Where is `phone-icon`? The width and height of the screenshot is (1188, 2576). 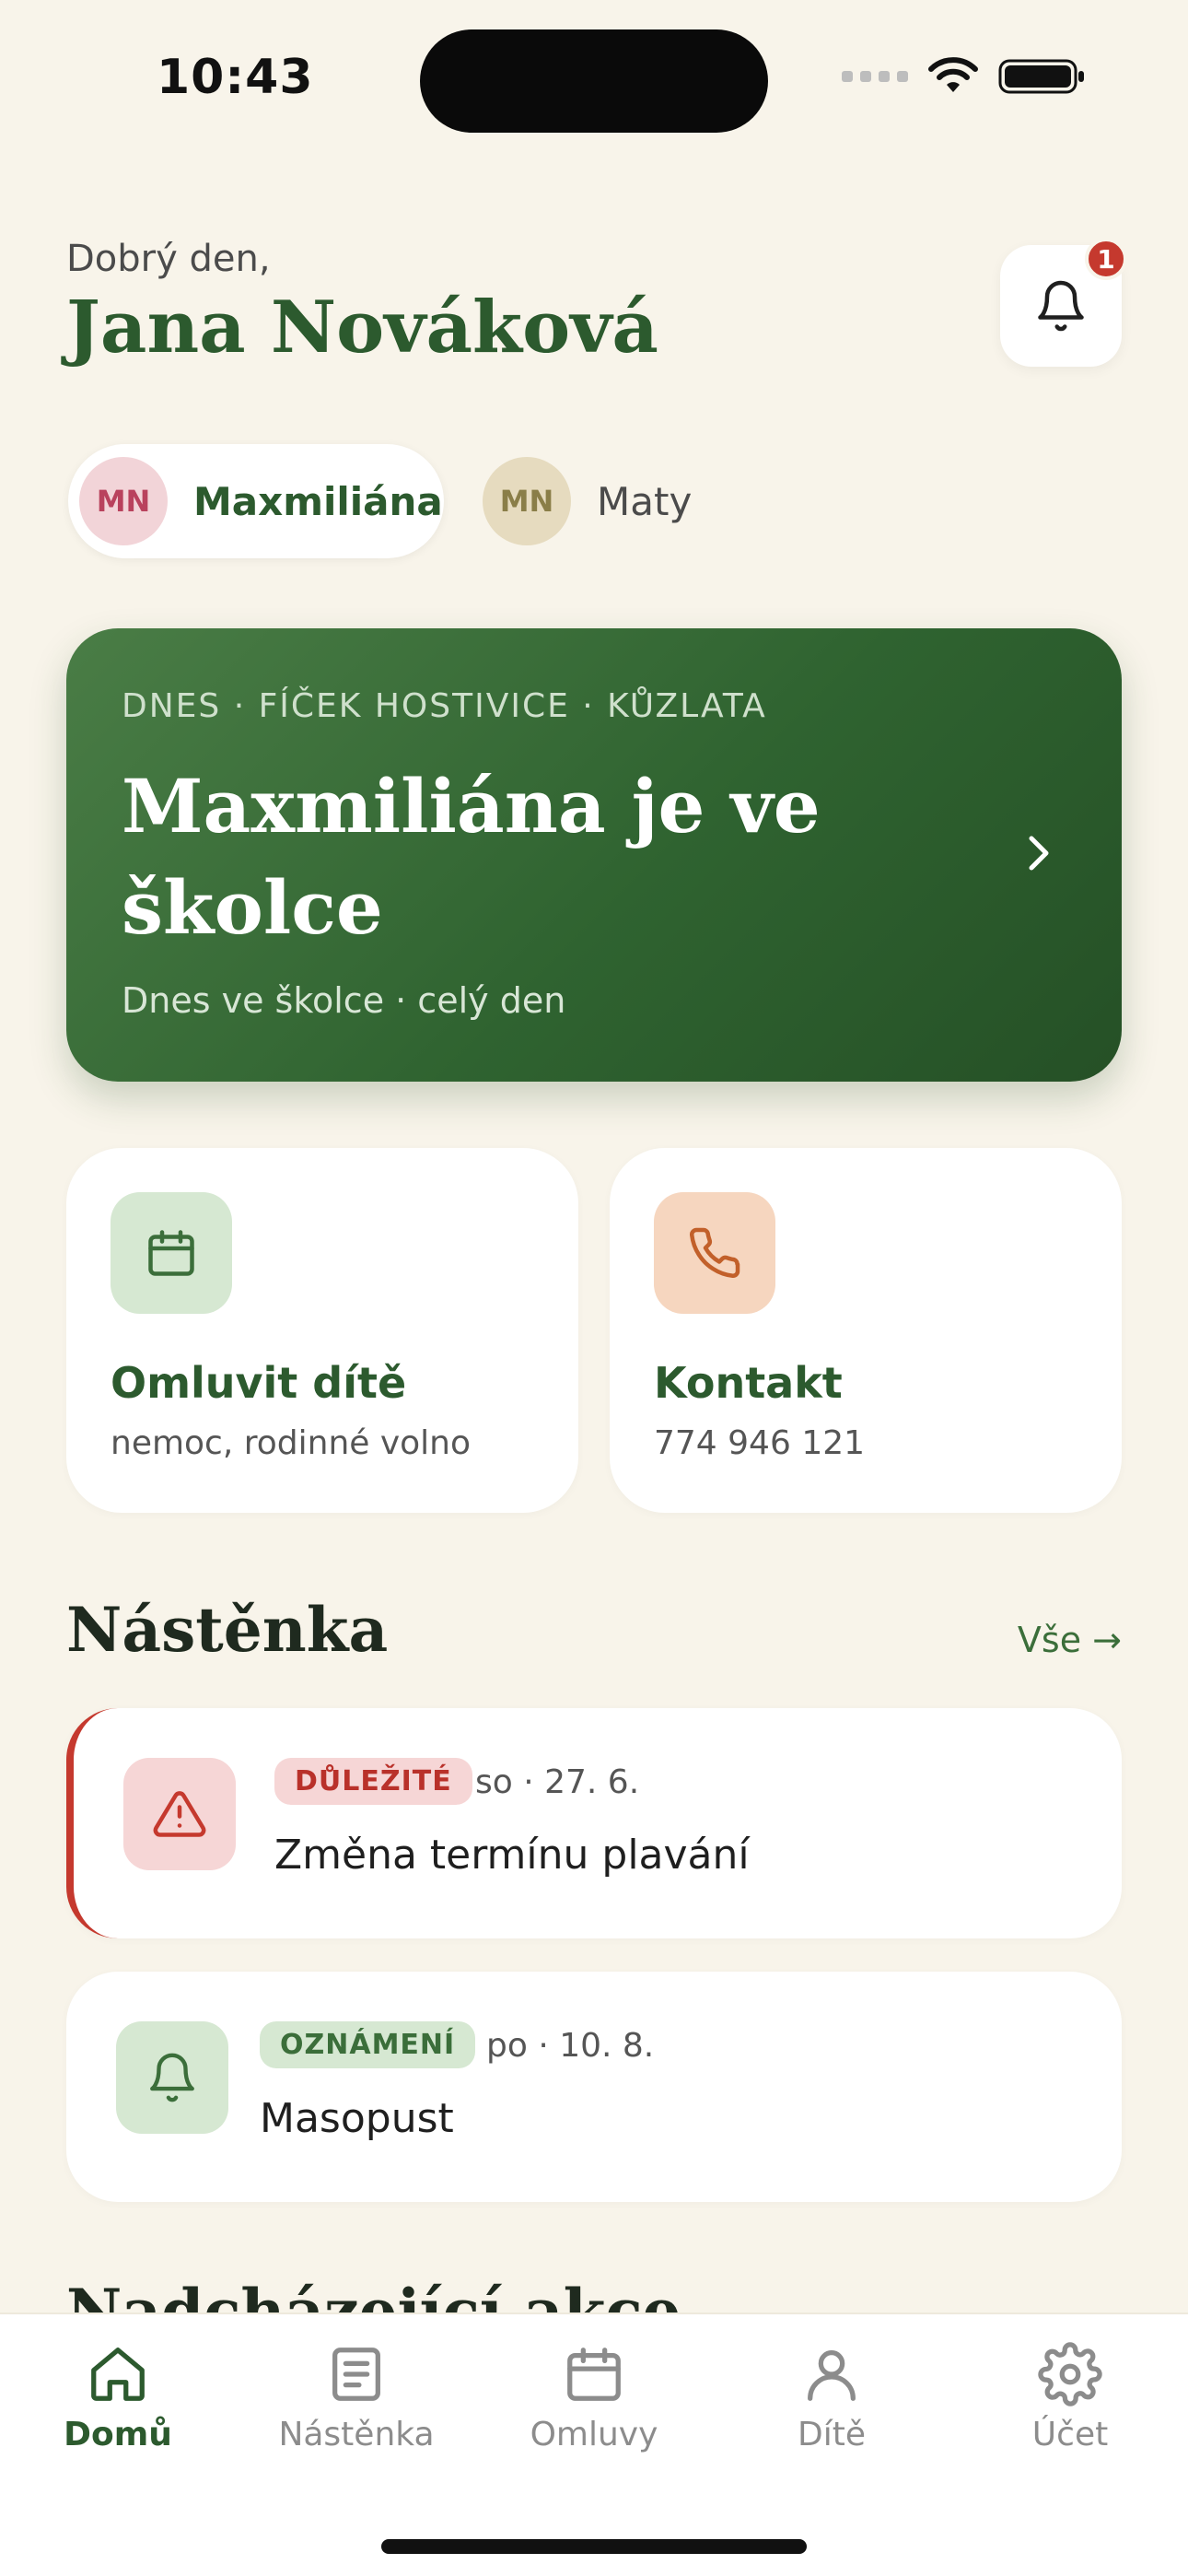
phone-icon is located at coordinates (714, 1253).